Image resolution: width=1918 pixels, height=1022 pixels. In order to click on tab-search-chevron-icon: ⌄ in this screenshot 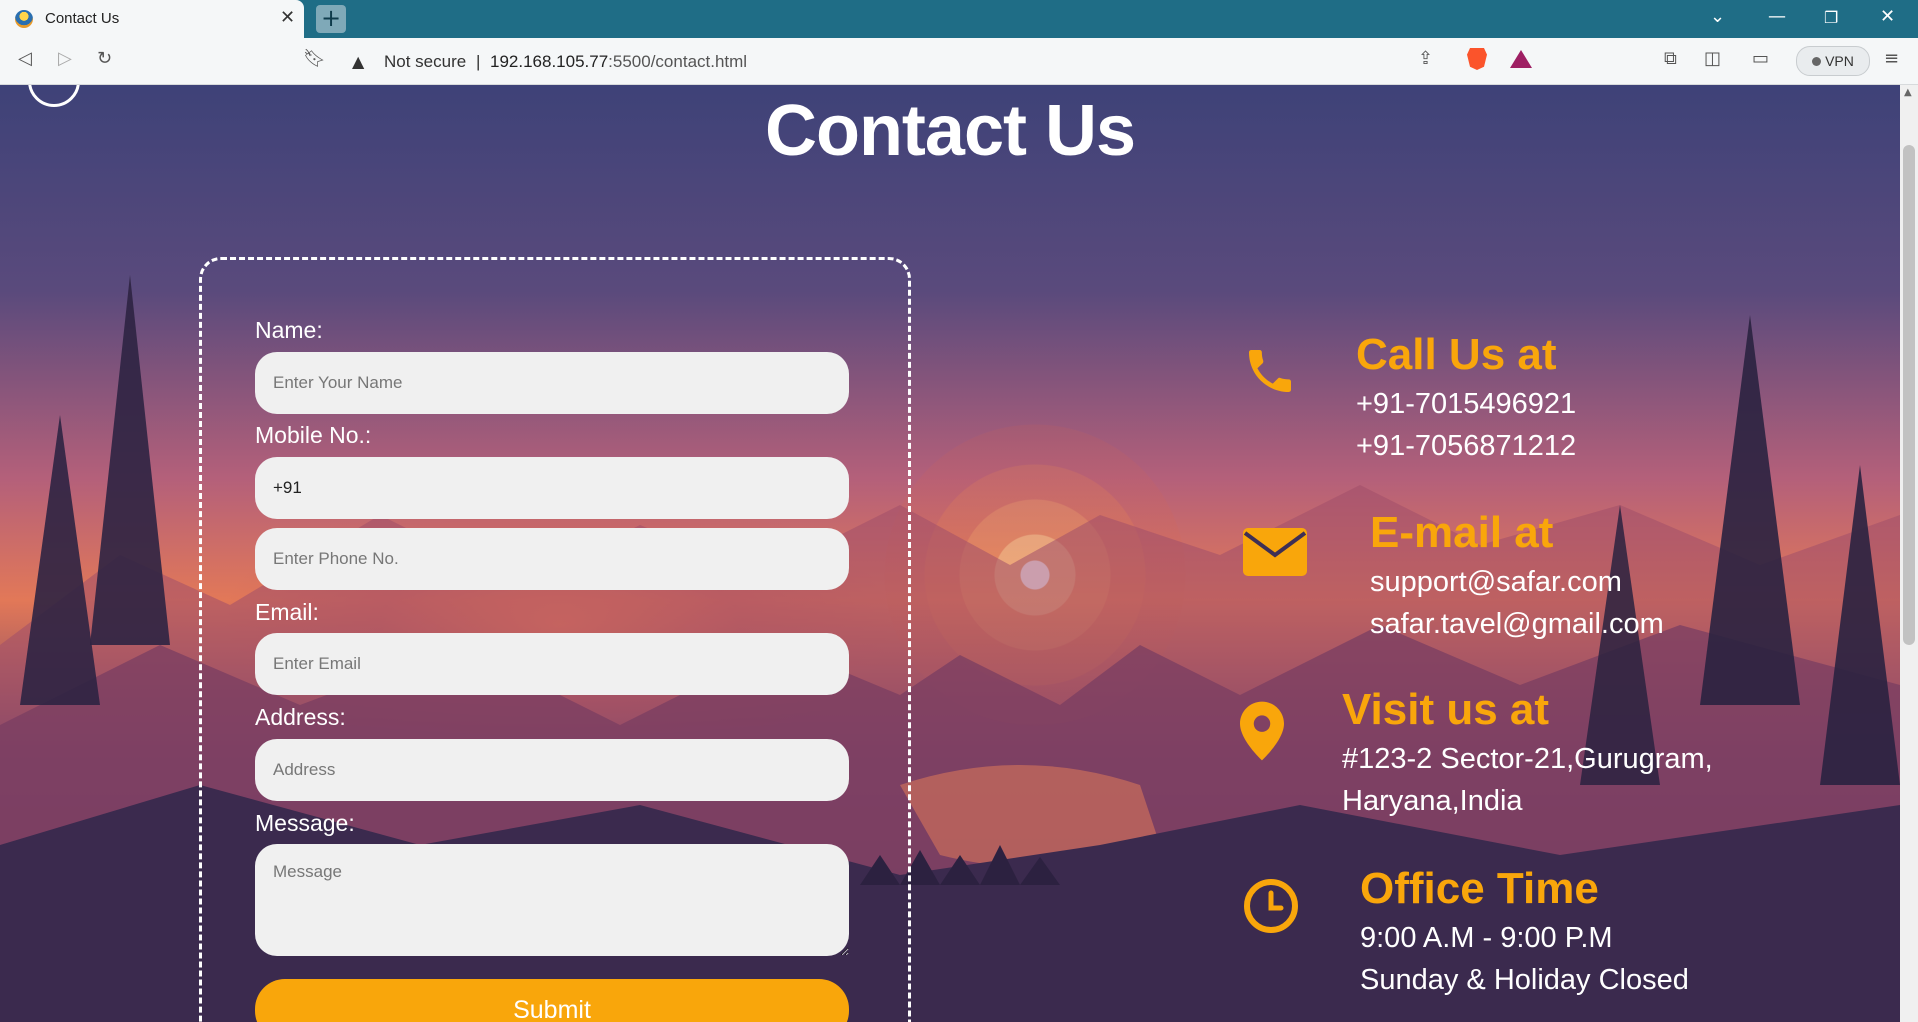, I will do `click(1717, 16)`.